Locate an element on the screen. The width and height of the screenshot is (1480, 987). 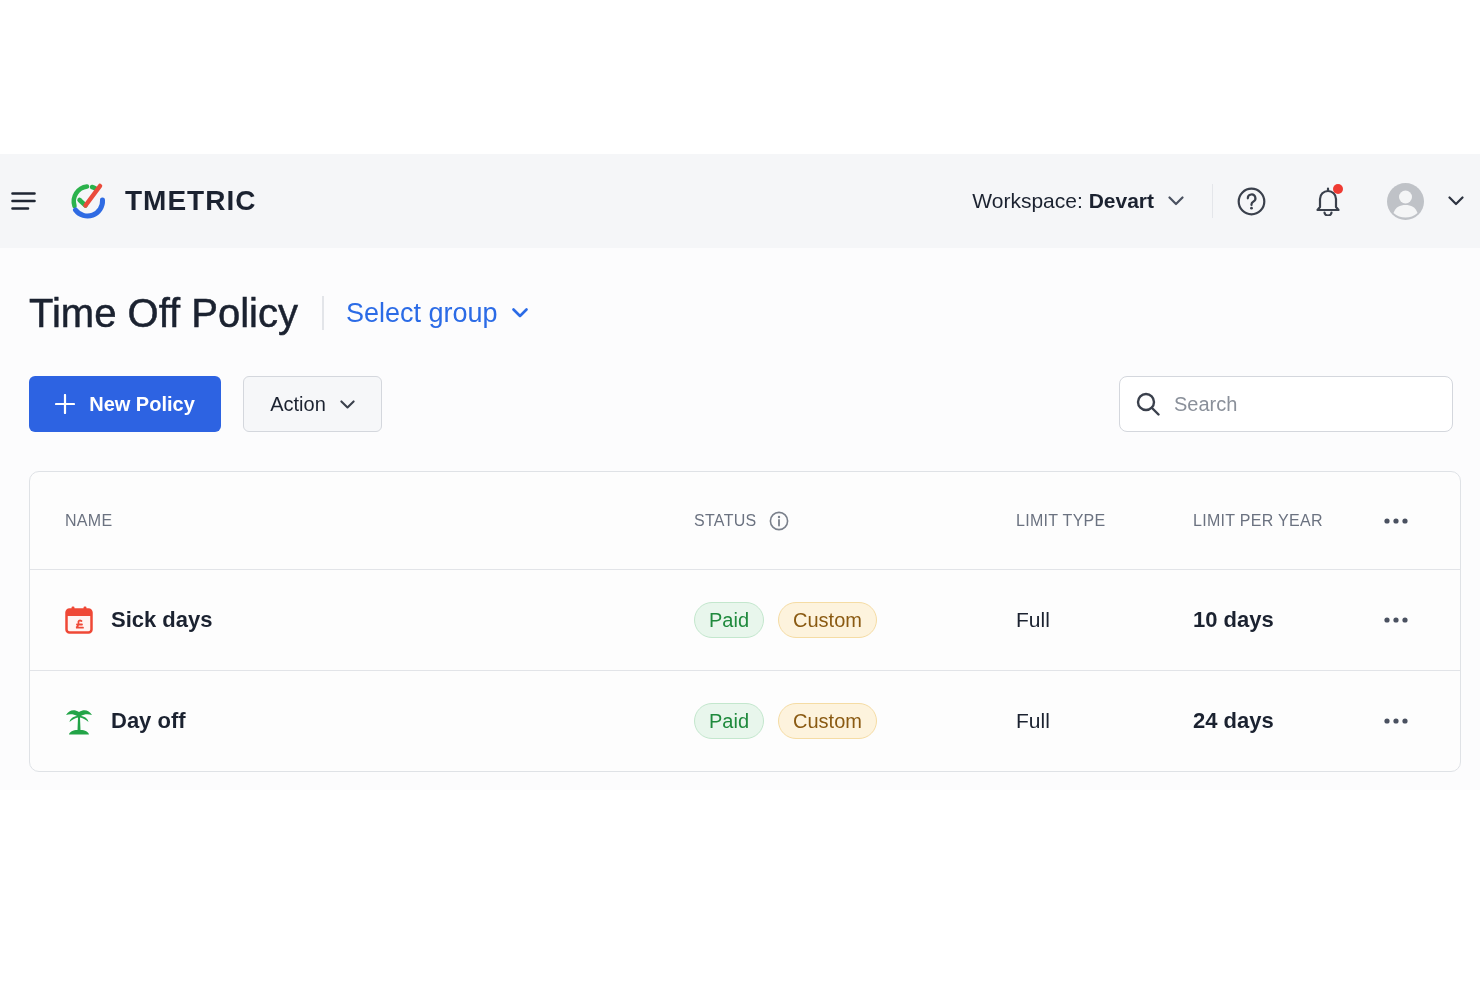
limit-per-year: 10 days is located at coordinates (1233, 620).